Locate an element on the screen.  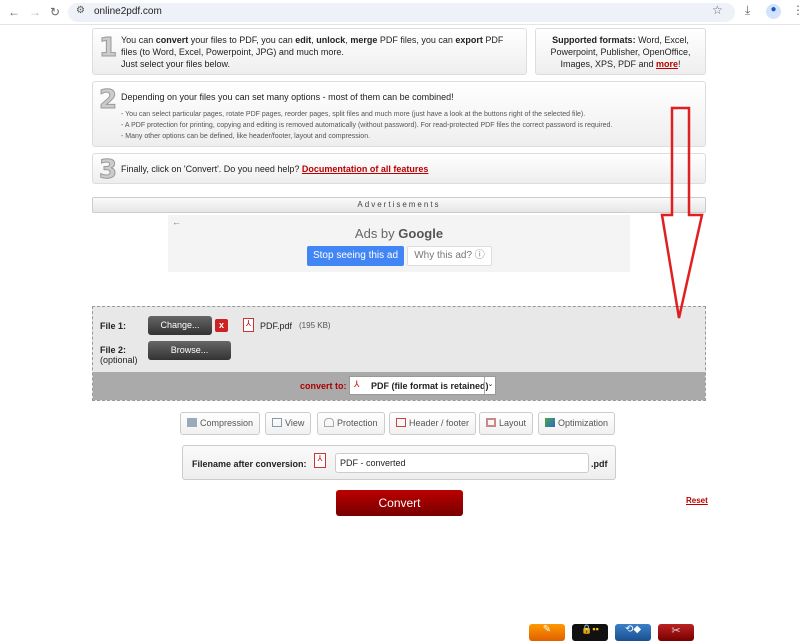
scissors-icon: ✂ is located at coordinates (676, 631).